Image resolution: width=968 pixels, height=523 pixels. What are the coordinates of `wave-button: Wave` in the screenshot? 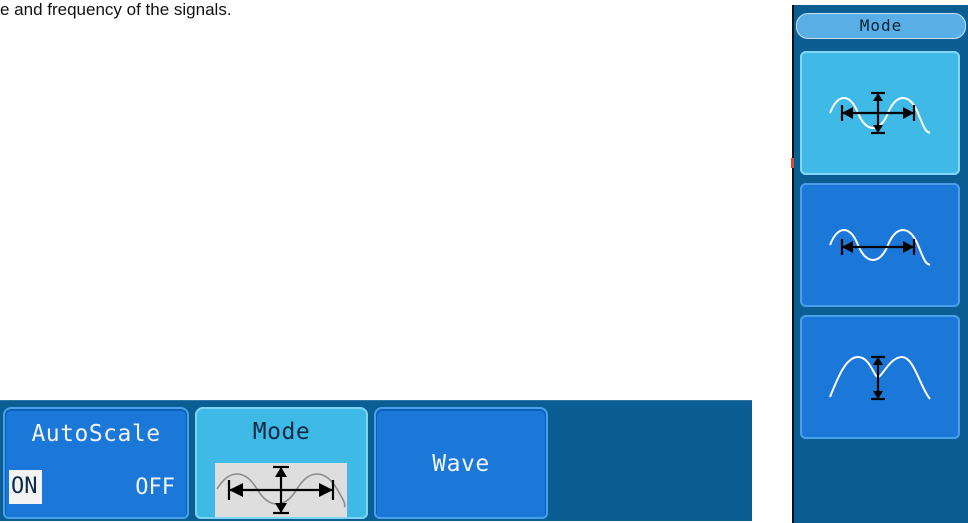 It's located at (461, 463).